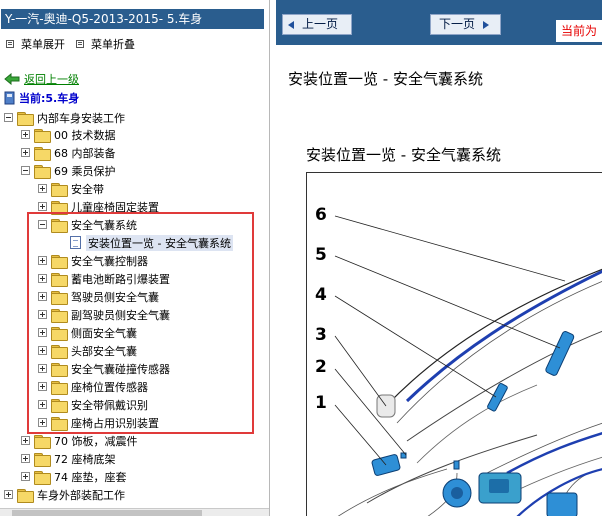 The image size is (602, 516). I want to click on right-arrow-icon, so click(486, 24).